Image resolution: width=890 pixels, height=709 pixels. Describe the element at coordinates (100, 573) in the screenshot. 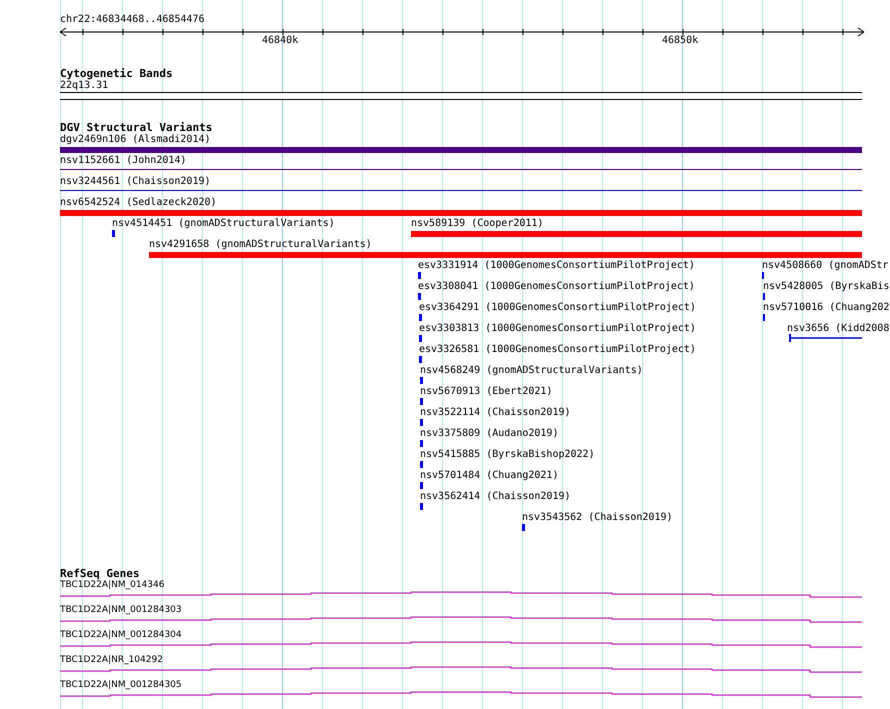

I see `track-title: RefSeq Genes` at that location.